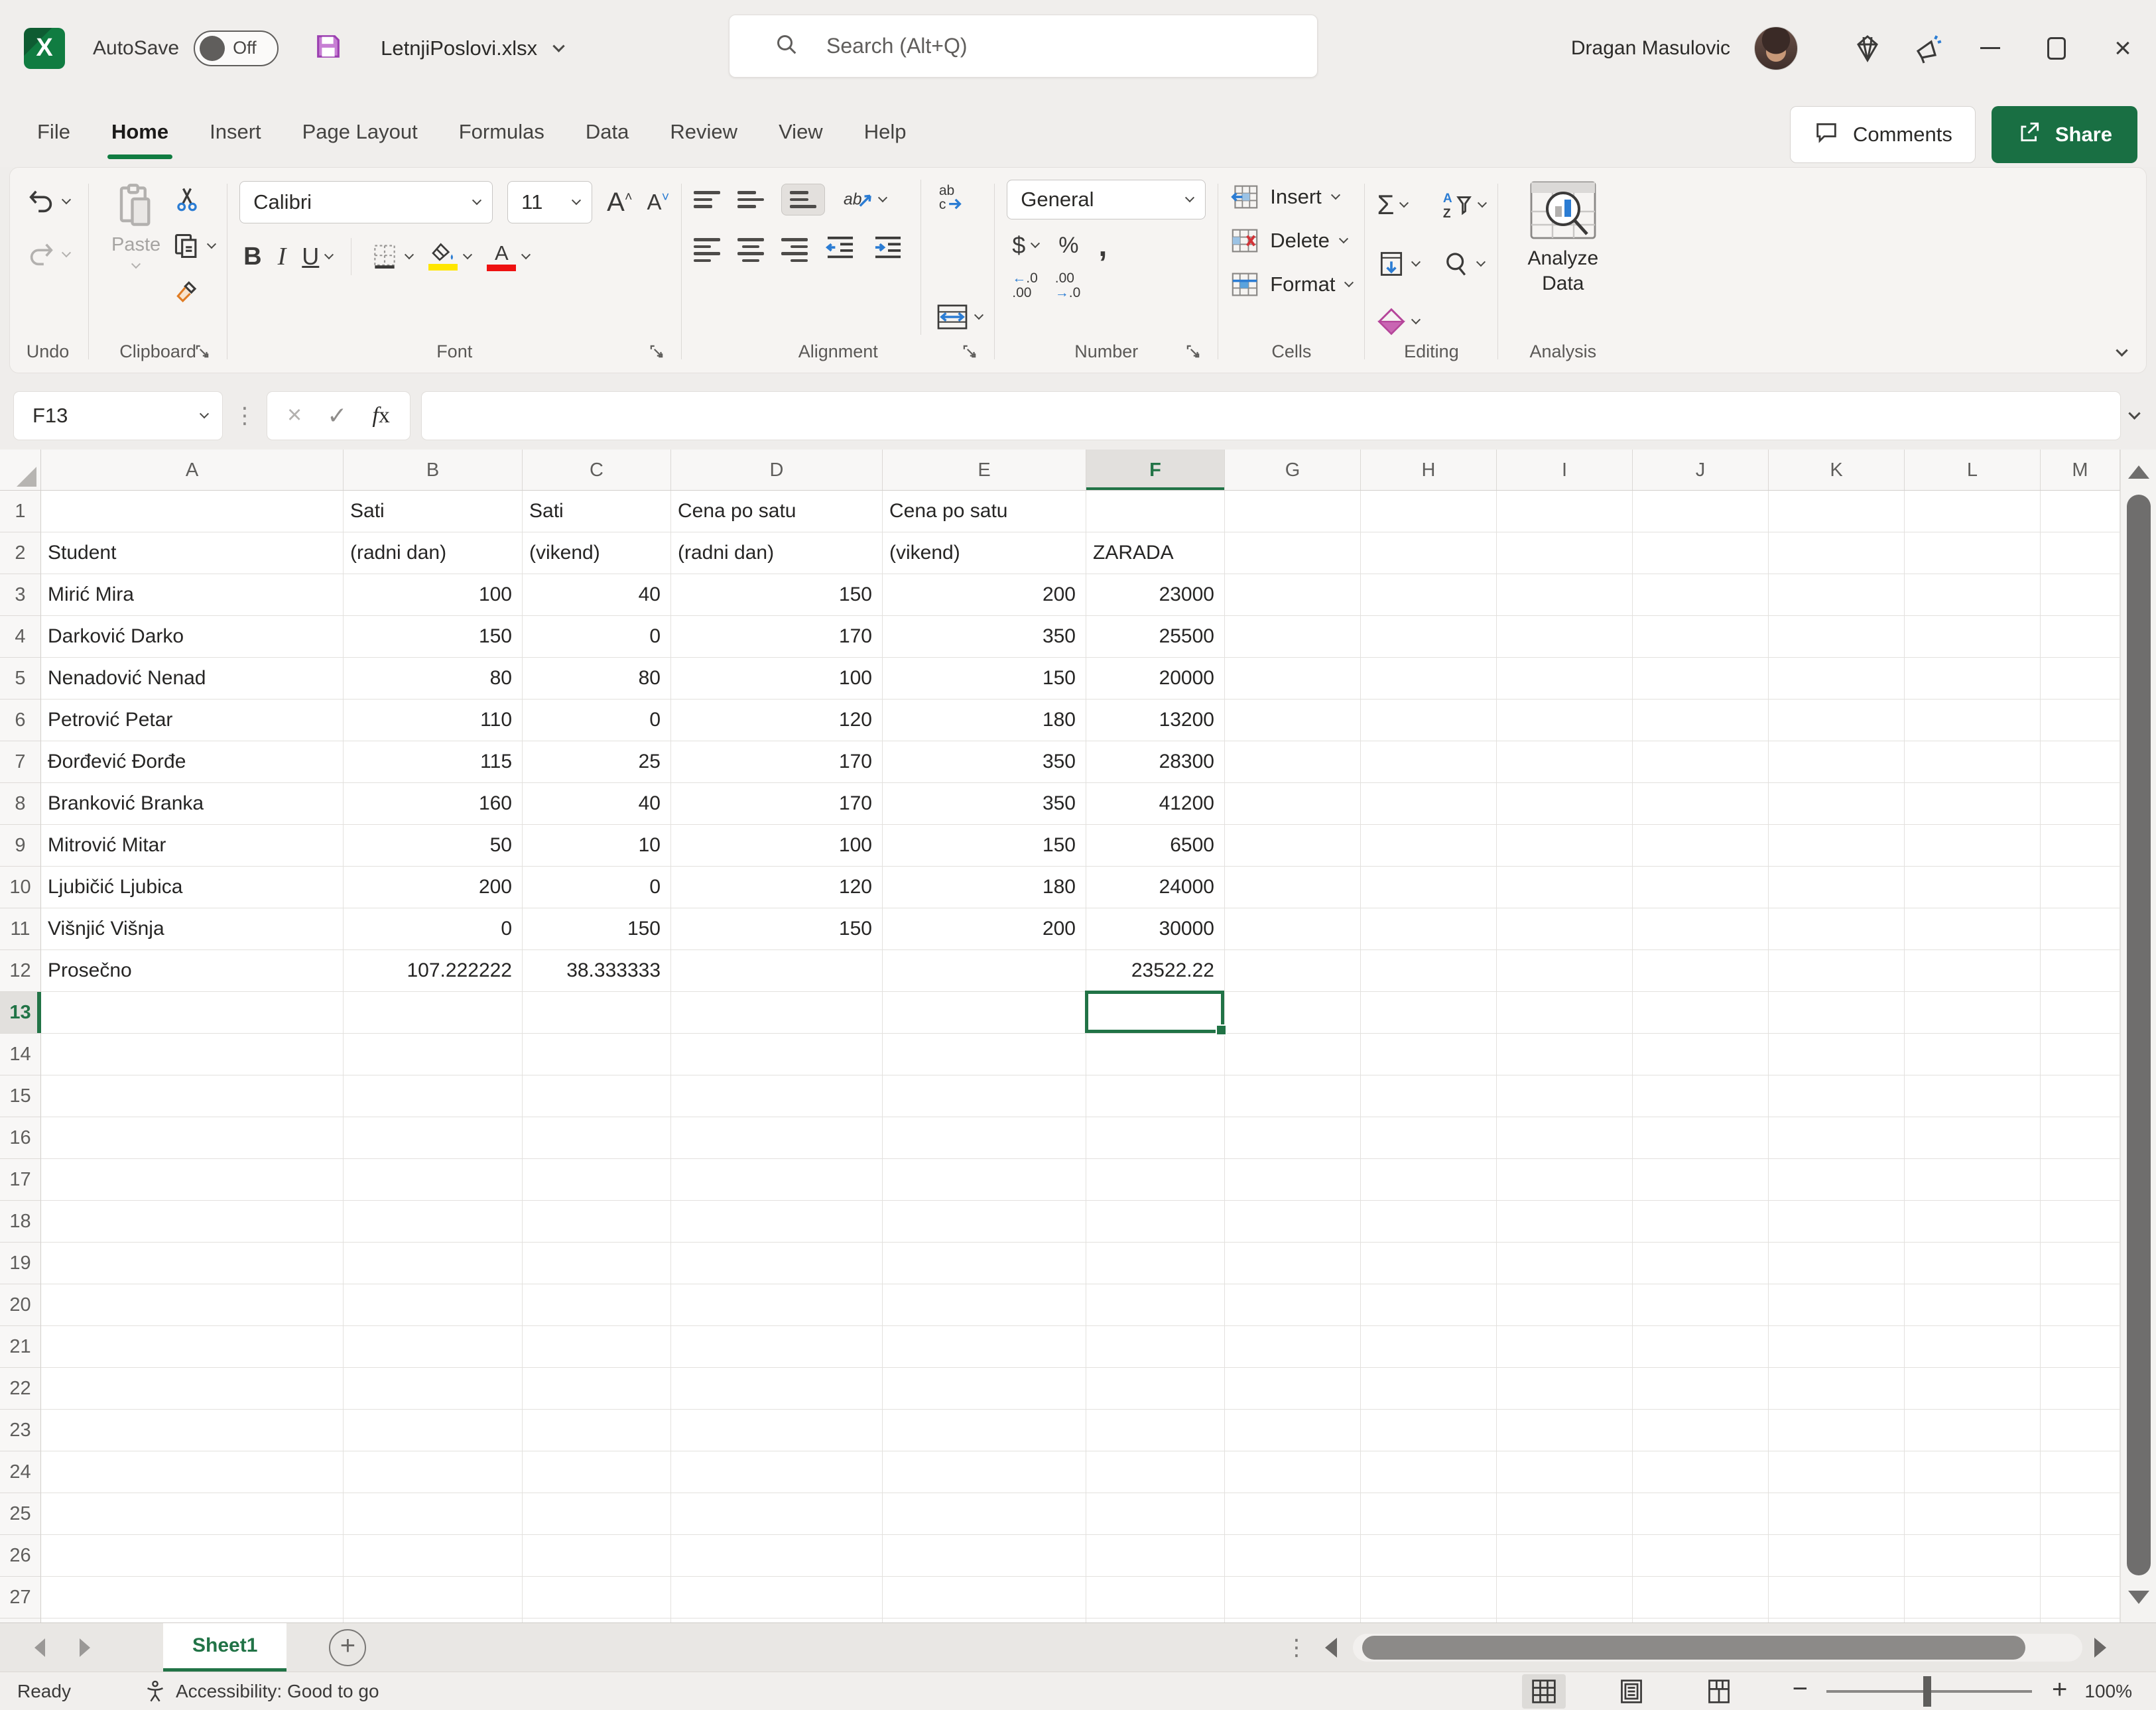 The height and width of the screenshot is (1710, 2156). What do you see at coordinates (1155, 470) in the screenshot?
I see `column-header-F: F` at bounding box center [1155, 470].